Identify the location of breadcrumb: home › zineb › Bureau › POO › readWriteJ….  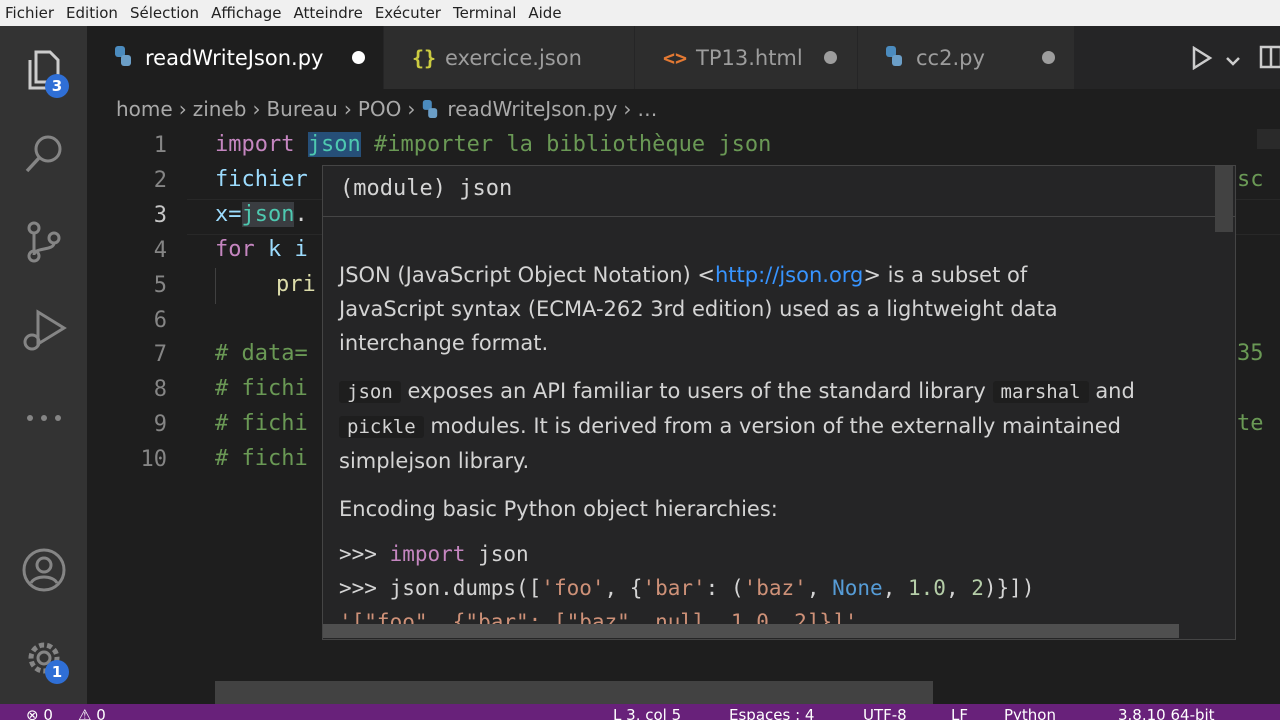
(683, 109).